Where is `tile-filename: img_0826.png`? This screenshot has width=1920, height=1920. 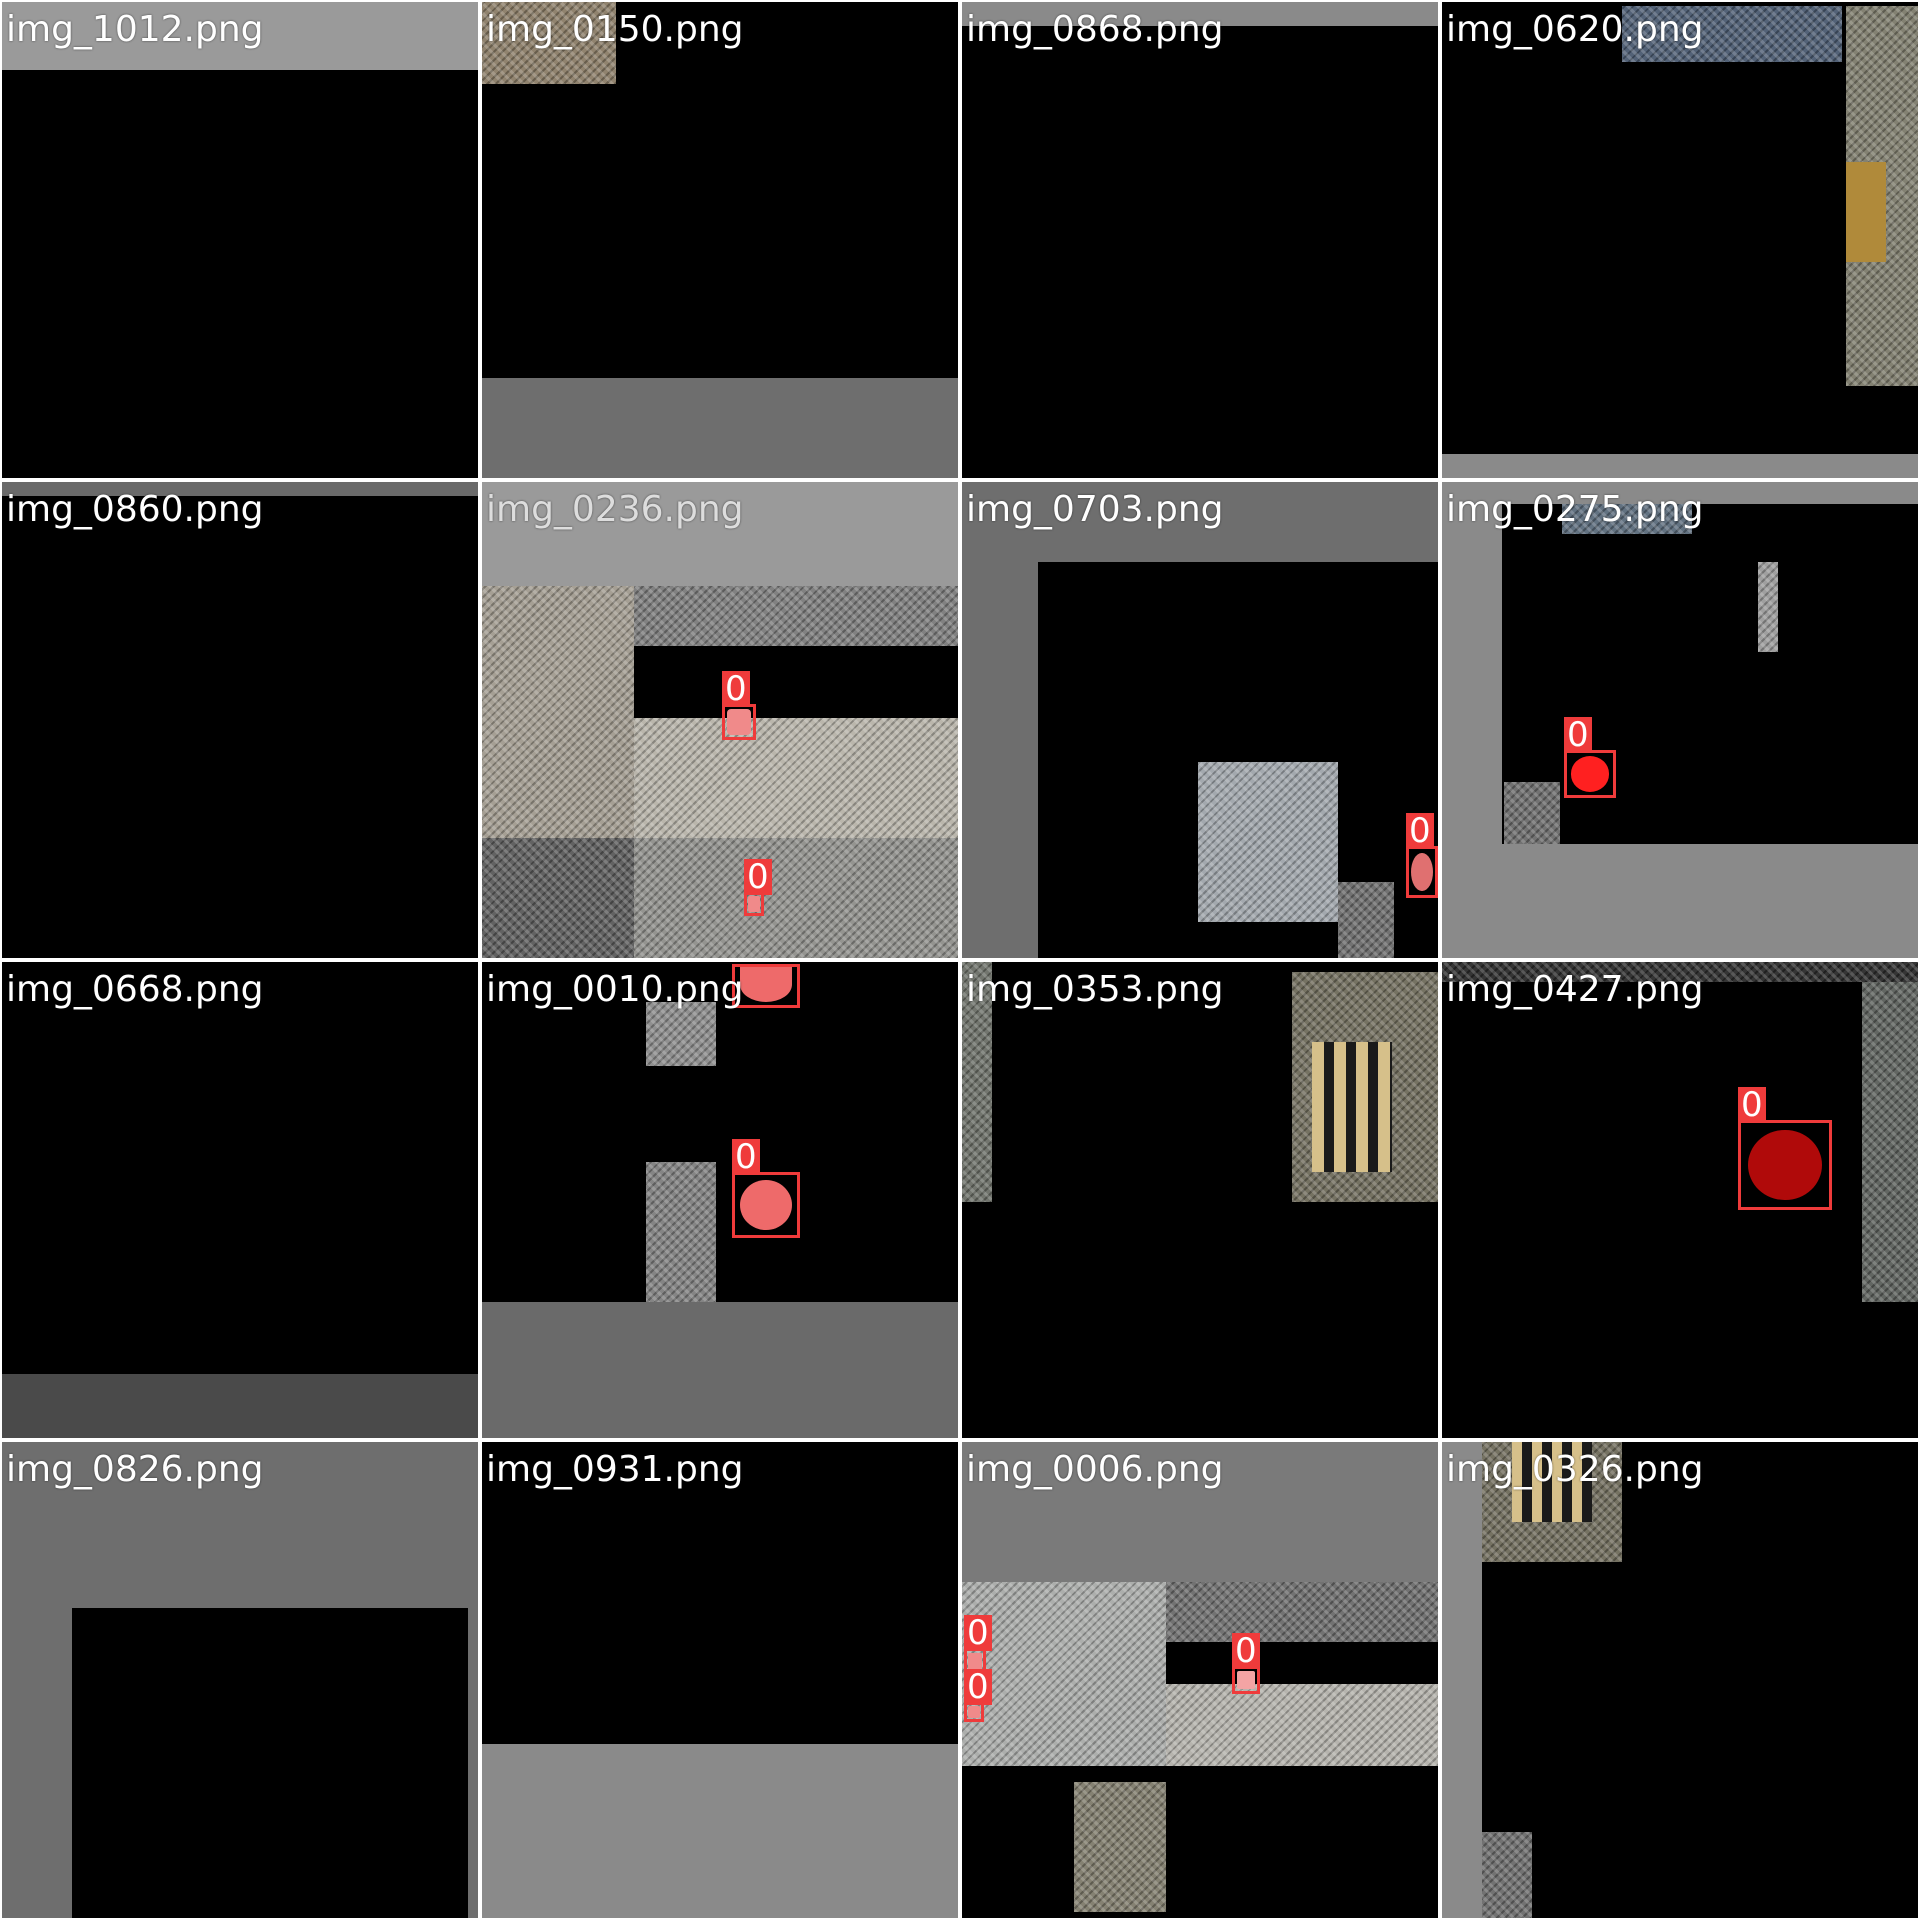
tile-filename: img_0826.png is located at coordinates (135, 1469).